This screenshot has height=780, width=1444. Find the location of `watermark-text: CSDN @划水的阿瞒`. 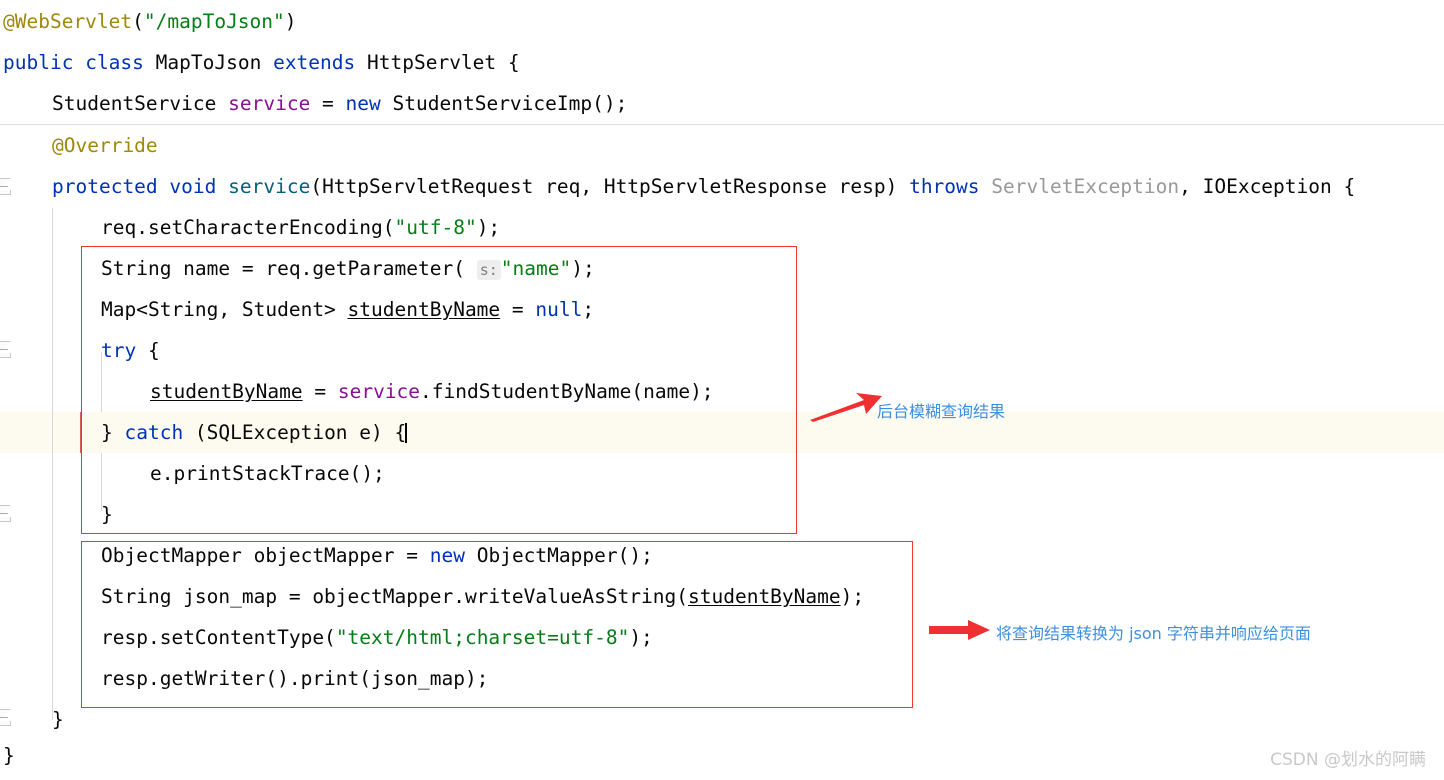

watermark-text: CSDN @划水的阿瞒 is located at coordinates (1348, 760).